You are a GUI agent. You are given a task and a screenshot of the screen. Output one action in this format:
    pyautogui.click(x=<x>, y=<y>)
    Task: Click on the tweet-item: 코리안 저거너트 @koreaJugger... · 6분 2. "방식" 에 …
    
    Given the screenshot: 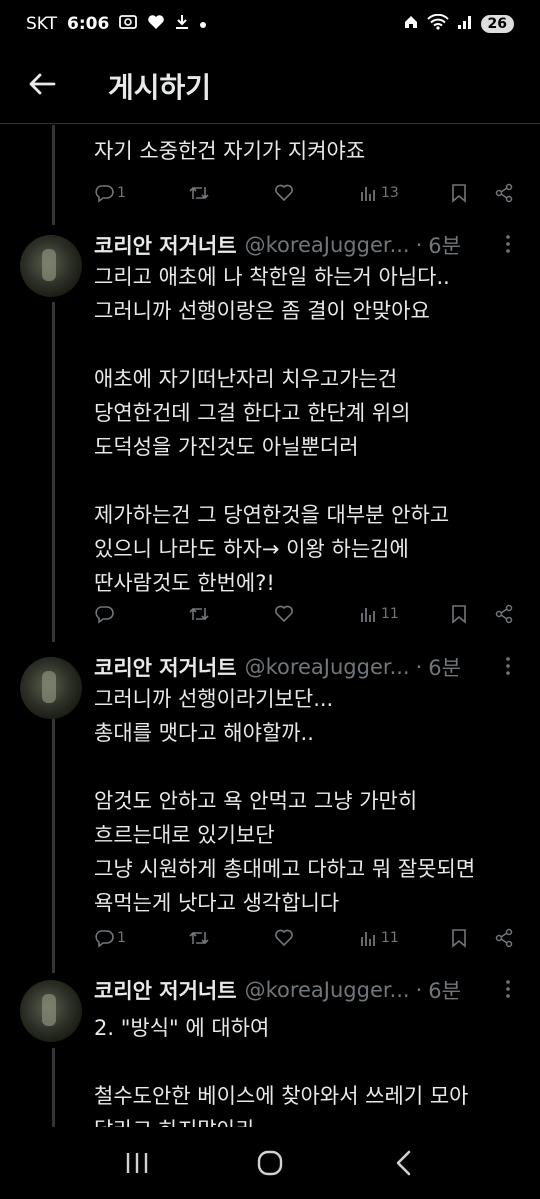 What is the action you would take?
    pyautogui.click(x=270, y=1052)
    